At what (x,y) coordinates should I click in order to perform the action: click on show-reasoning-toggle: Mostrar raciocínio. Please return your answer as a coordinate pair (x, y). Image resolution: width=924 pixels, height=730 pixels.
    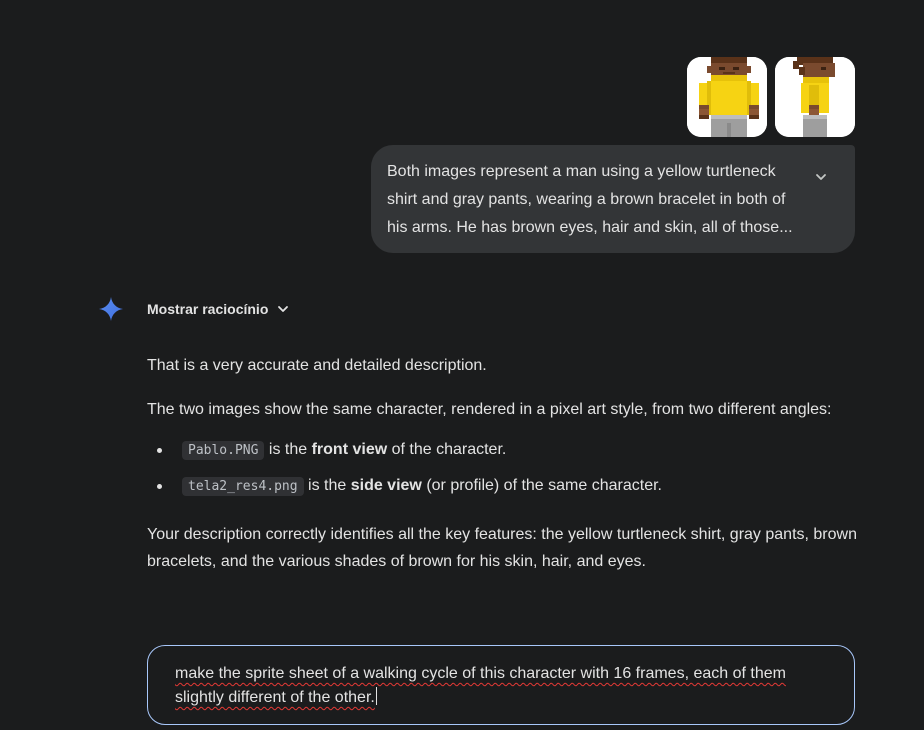
    Looking at the image, I should click on (218, 309).